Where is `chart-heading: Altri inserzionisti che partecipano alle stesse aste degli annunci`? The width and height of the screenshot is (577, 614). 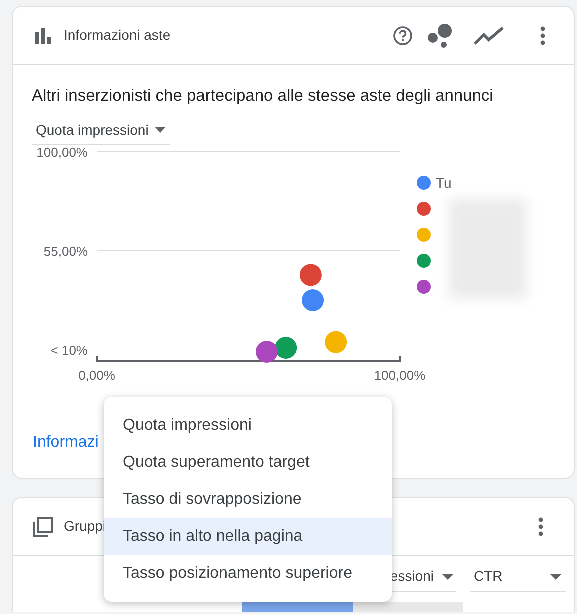 chart-heading: Altri inserzionisti che partecipano alle stesse aste degli annunci is located at coordinates (263, 96).